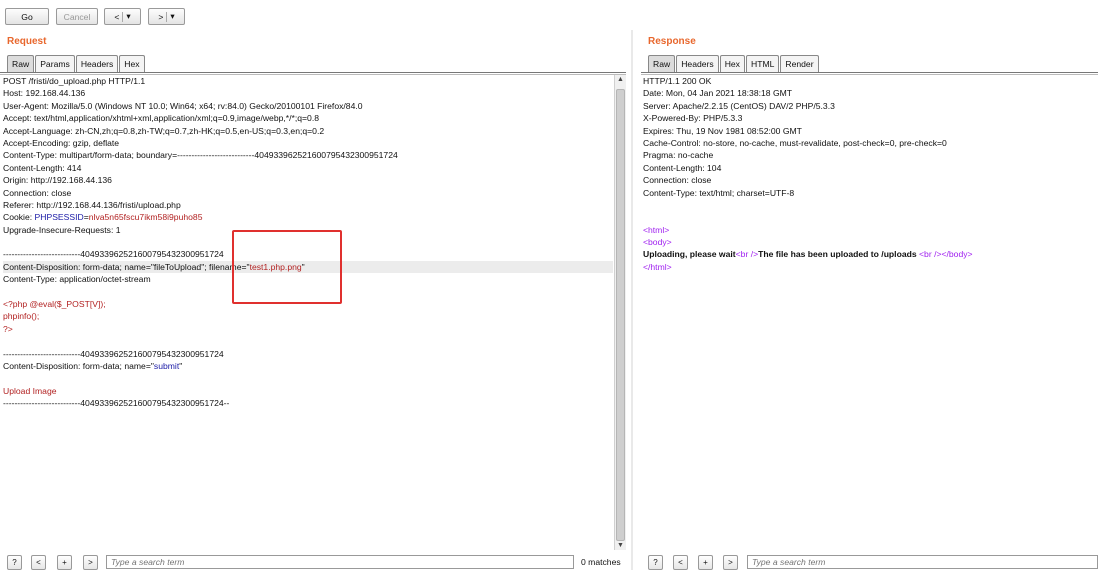 Image resolution: width=1098 pixels, height=570 pixels. What do you see at coordinates (61, 142) in the screenshot?
I see `header-line: Accept-Encoding: gzip, deflate` at bounding box center [61, 142].